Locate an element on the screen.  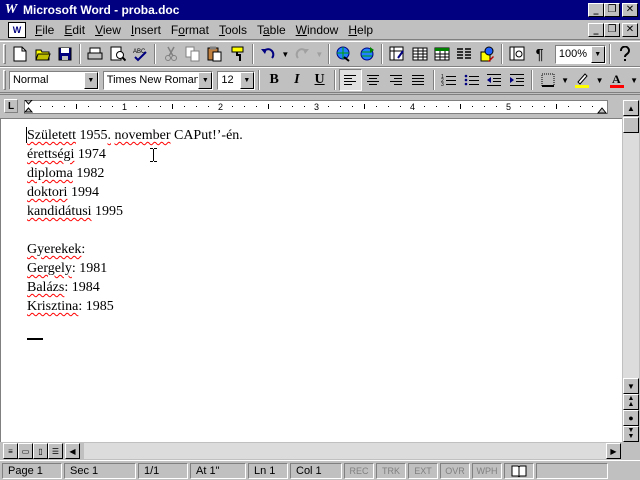
vertical-scroll-track is located at coordinates (631, 255).